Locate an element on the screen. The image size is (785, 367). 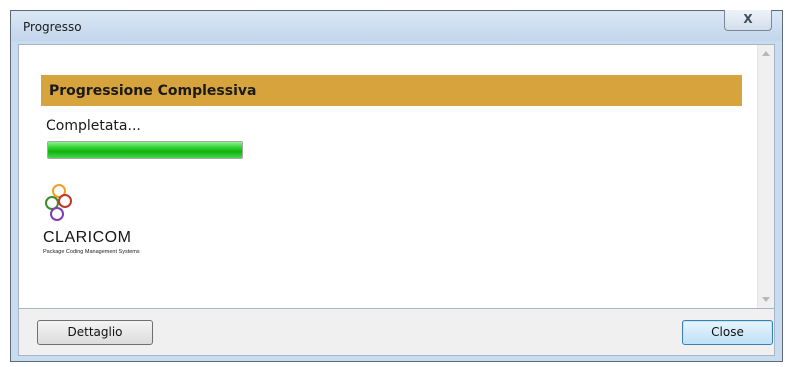
progress-bar-fill is located at coordinates (145, 150).